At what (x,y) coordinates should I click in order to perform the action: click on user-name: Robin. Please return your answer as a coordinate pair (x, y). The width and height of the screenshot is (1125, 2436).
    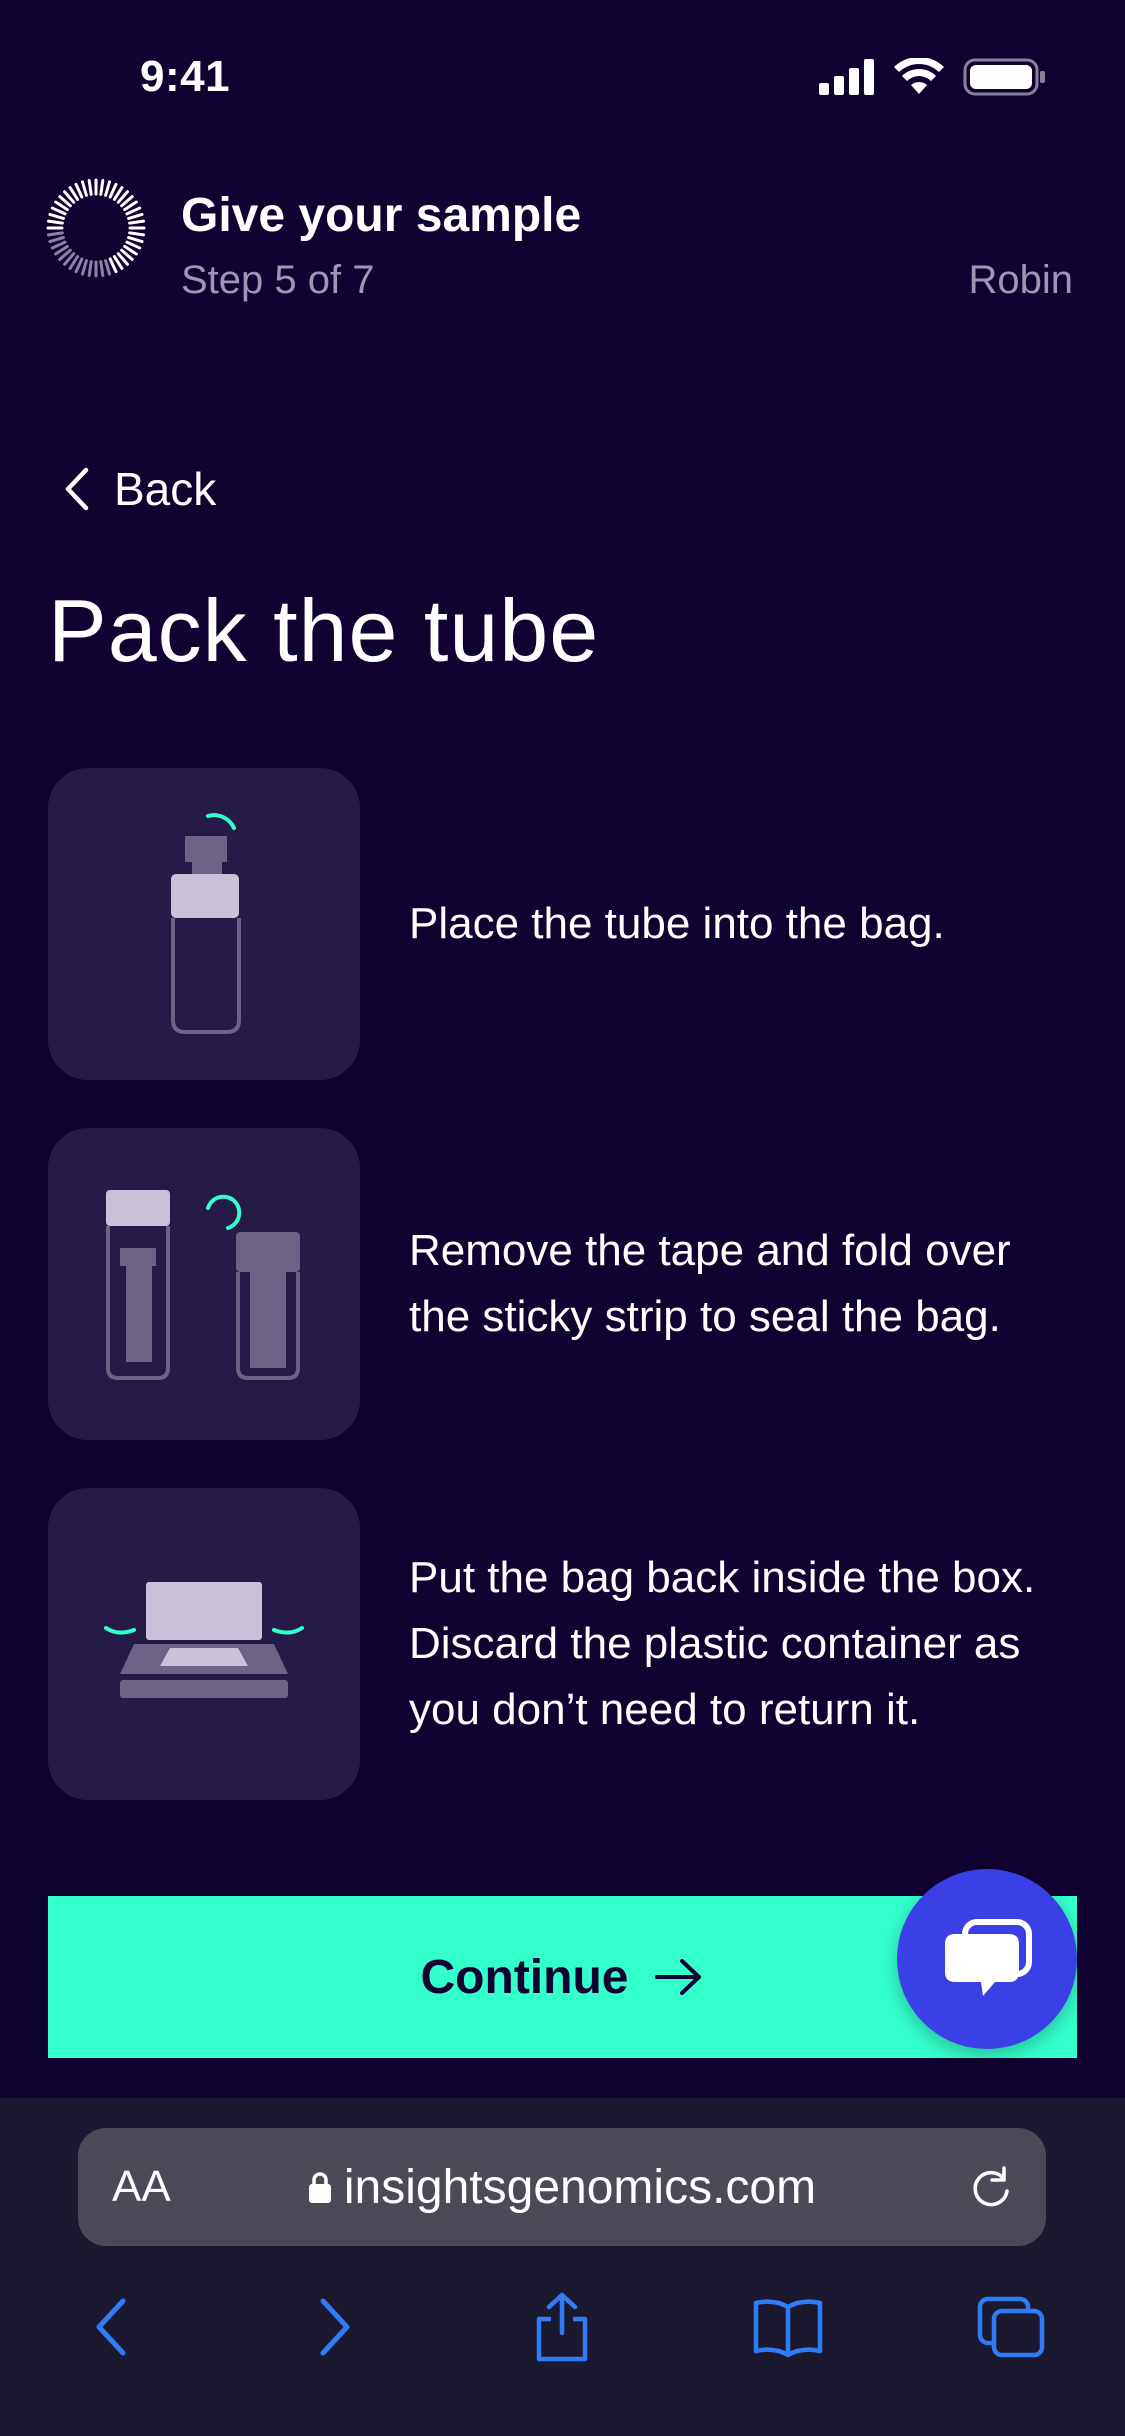
    Looking at the image, I should click on (1020, 280).